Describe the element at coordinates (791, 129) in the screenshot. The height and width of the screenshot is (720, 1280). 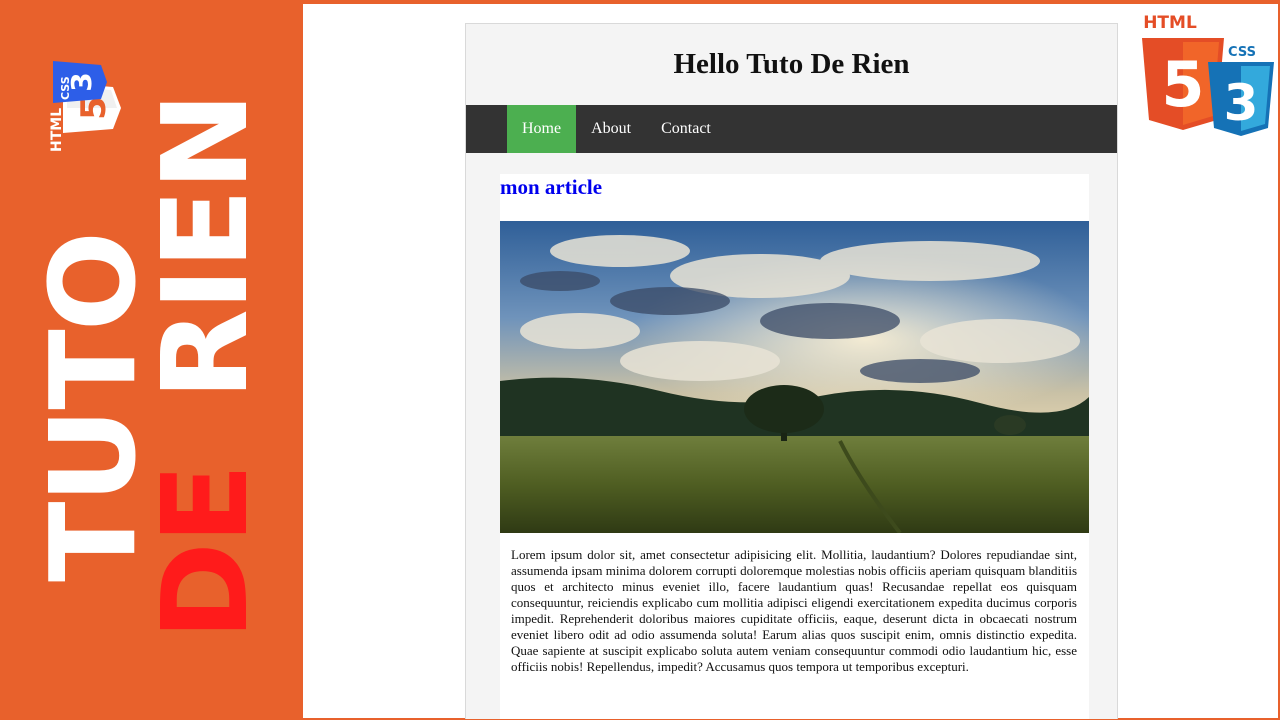
I see `navbar: Home About Contact` at that location.